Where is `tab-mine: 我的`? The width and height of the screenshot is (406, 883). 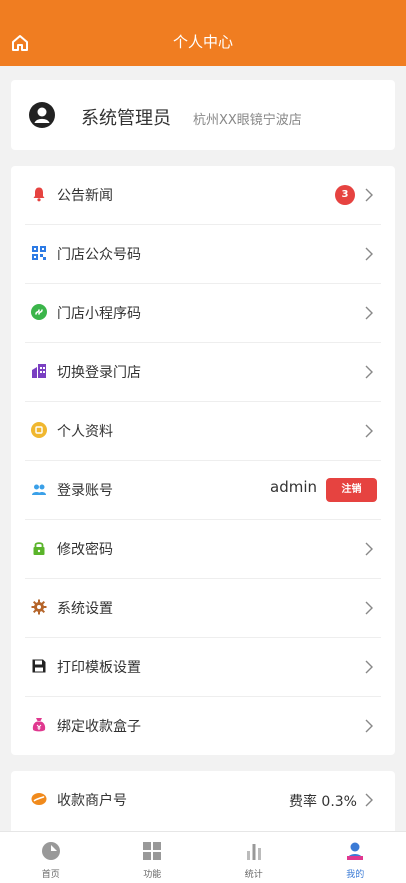 tab-mine: 我的 is located at coordinates (355, 857).